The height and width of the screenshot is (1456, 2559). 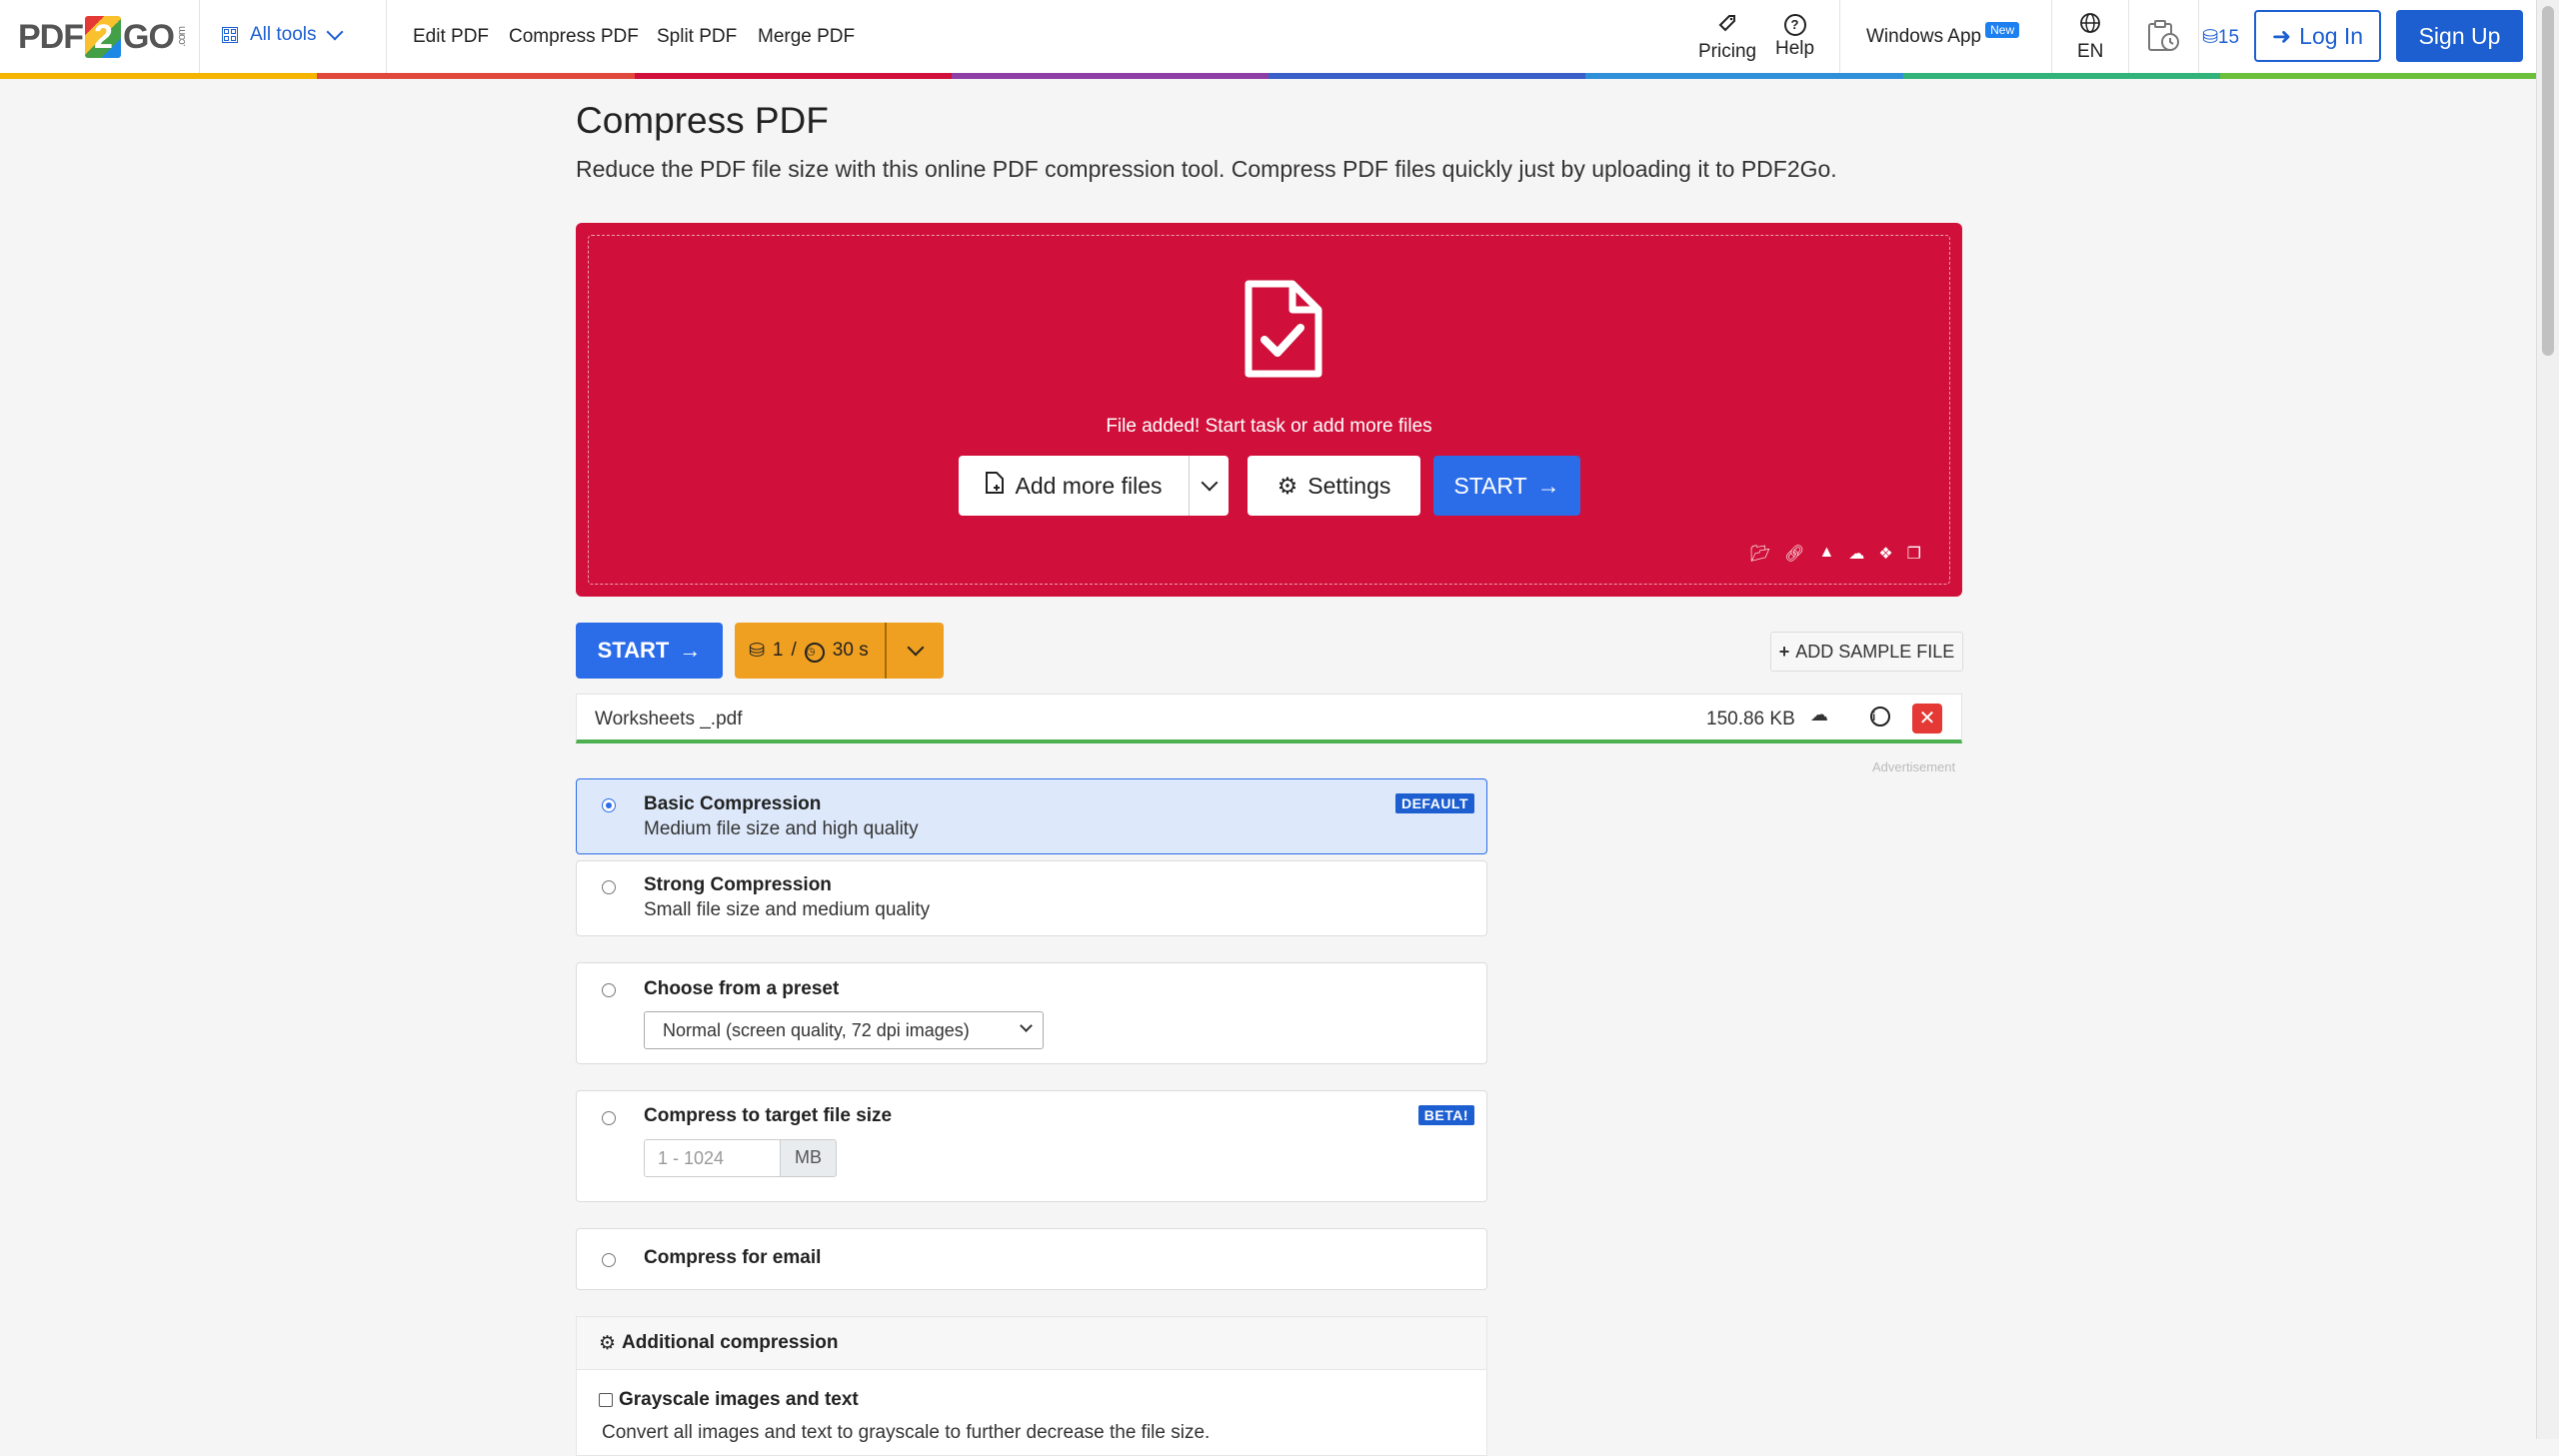 I want to click on folder-icon: 📂︎, so click(x=1760, y=554).